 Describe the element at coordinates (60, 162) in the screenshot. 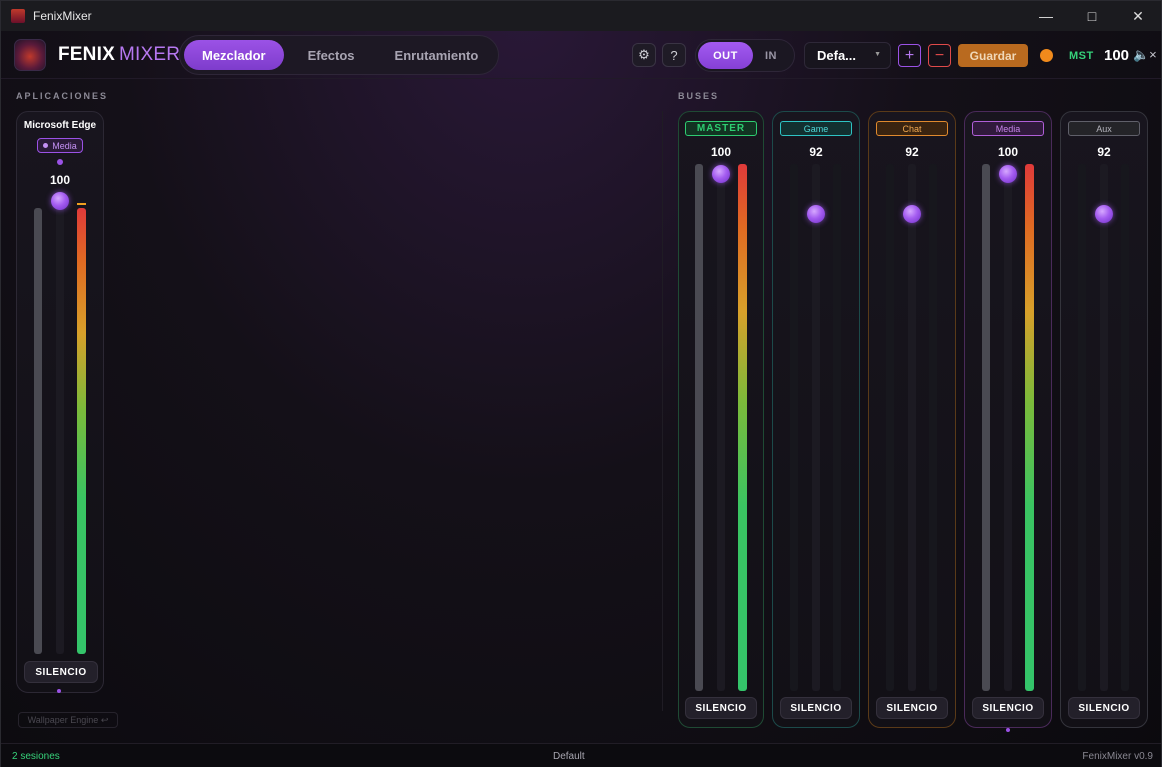

I see `route-dot` at that location.